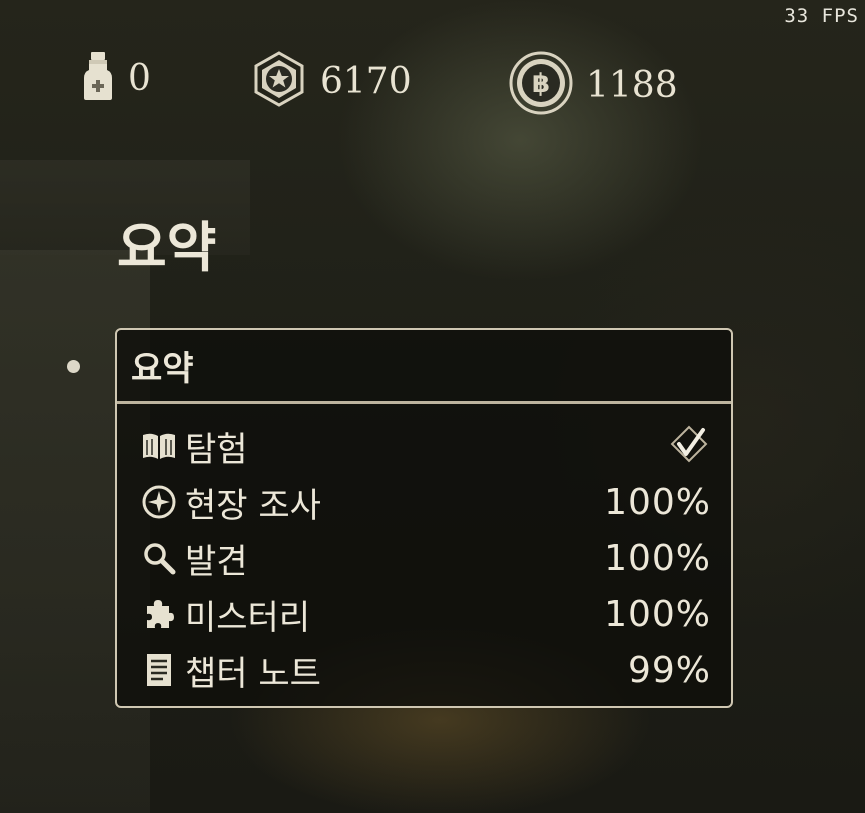 This screenshot has width=865, height=813. I want to click on summary-row-mystery: 미스터리 100%, so click(425, 614).